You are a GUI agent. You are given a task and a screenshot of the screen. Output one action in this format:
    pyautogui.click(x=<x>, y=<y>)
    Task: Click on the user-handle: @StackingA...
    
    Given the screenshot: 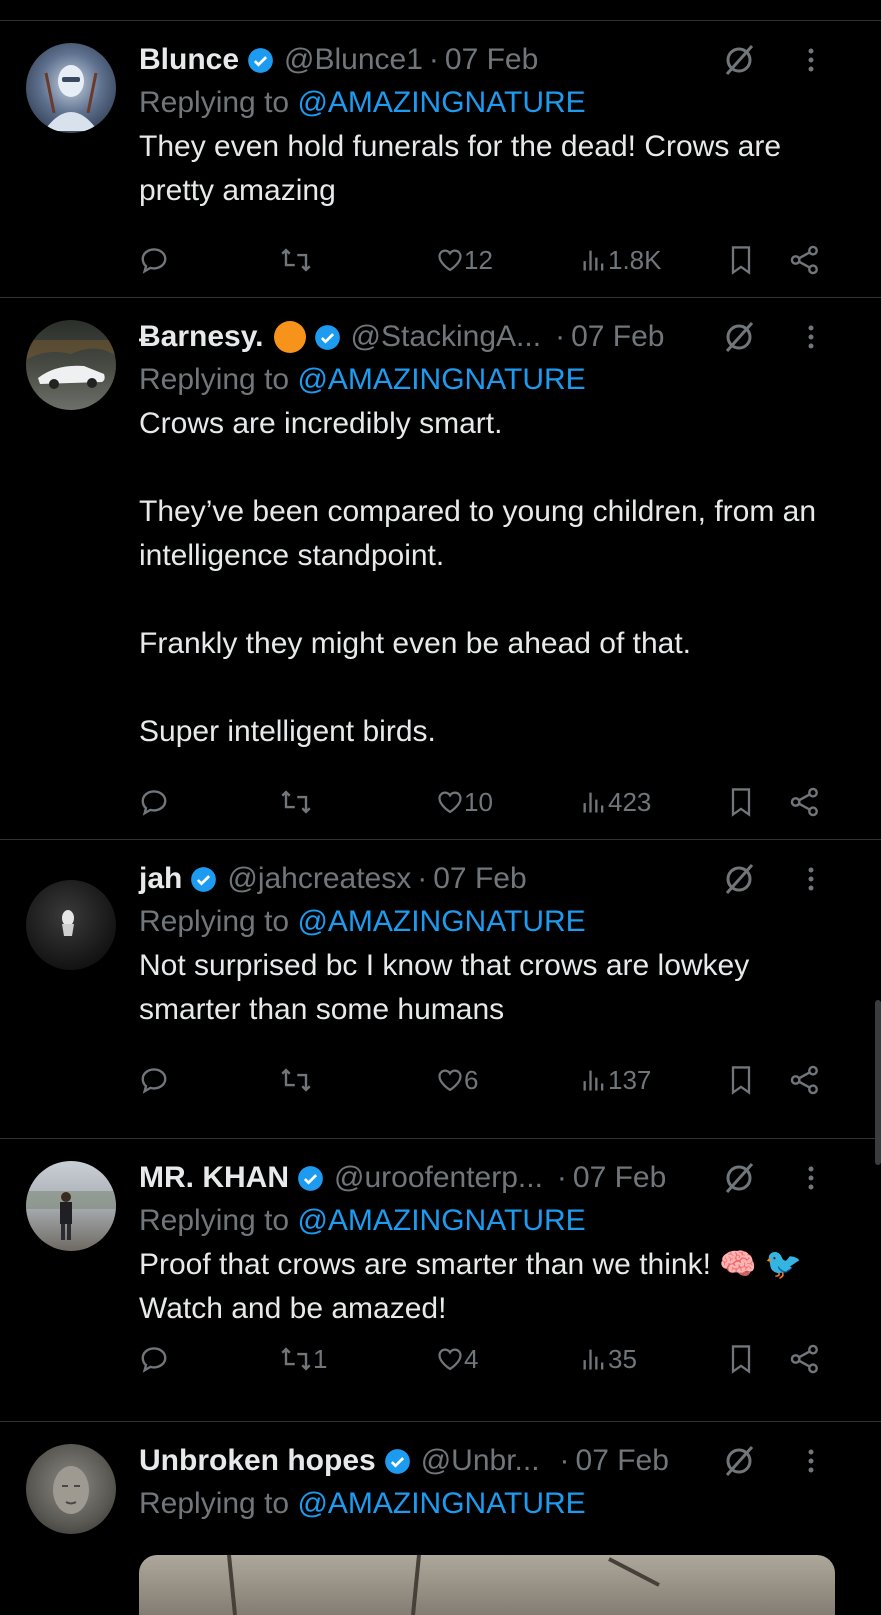 What is the action you would take?
    pyautogui.click(x=446, y=337)
    